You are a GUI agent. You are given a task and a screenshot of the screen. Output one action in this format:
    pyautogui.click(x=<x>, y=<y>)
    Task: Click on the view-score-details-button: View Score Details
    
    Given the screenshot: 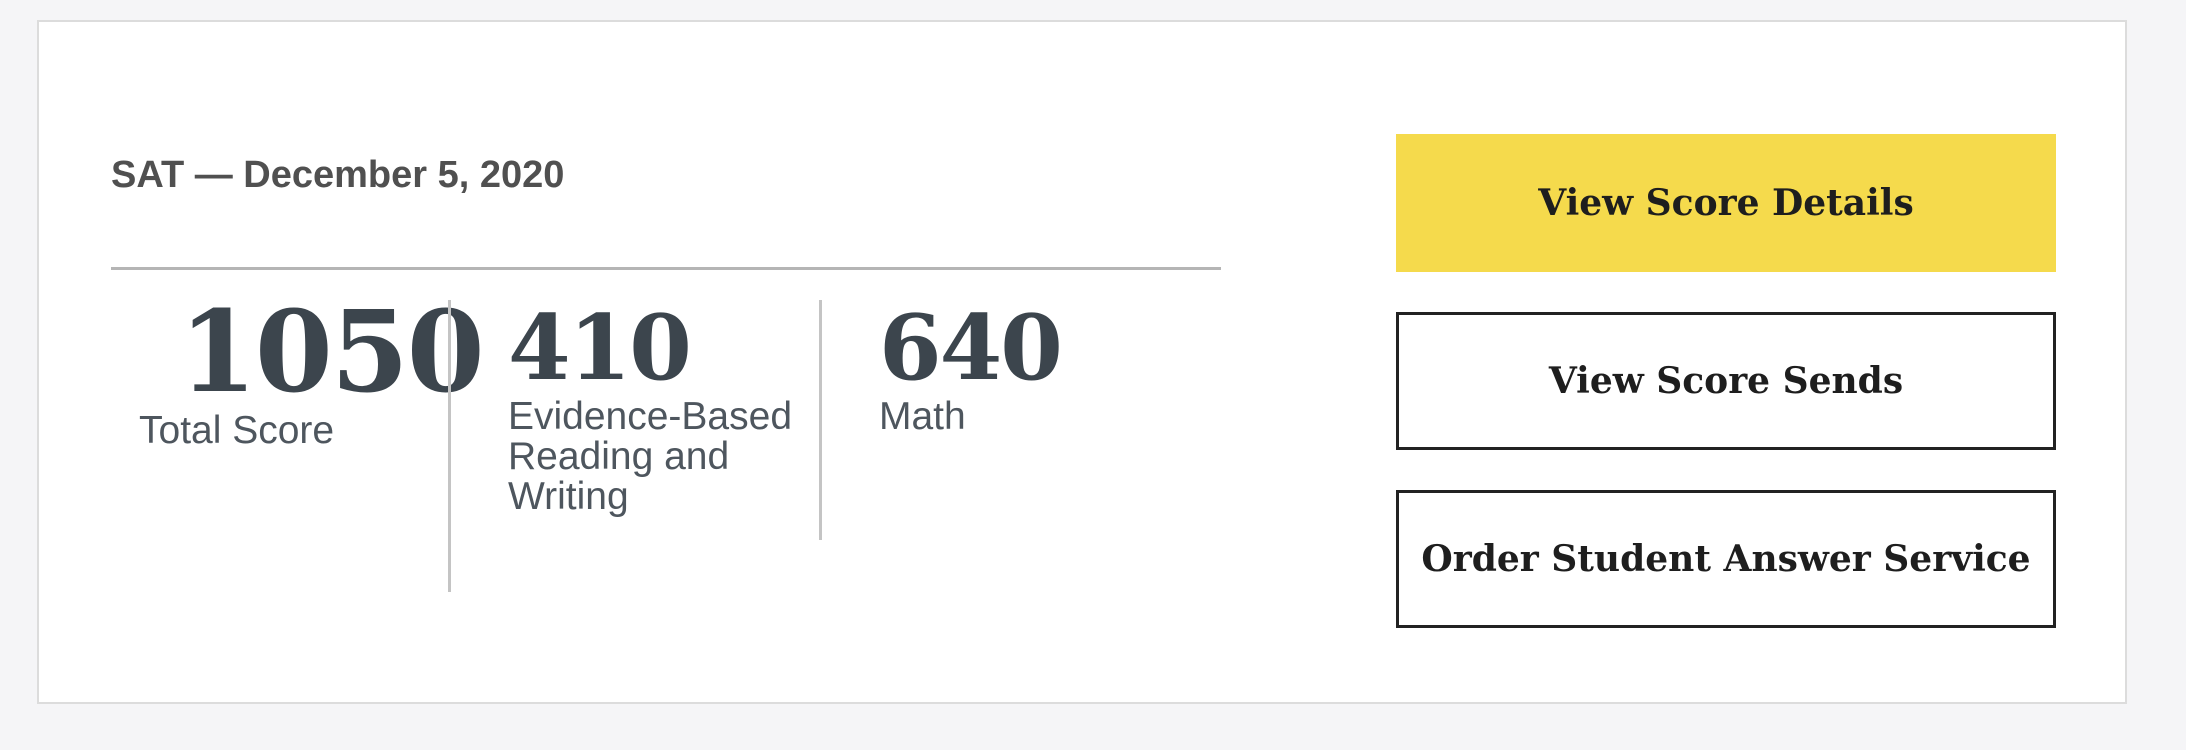 What is the action you would take?
    pyautogui.click(x=1726, y=203)
    